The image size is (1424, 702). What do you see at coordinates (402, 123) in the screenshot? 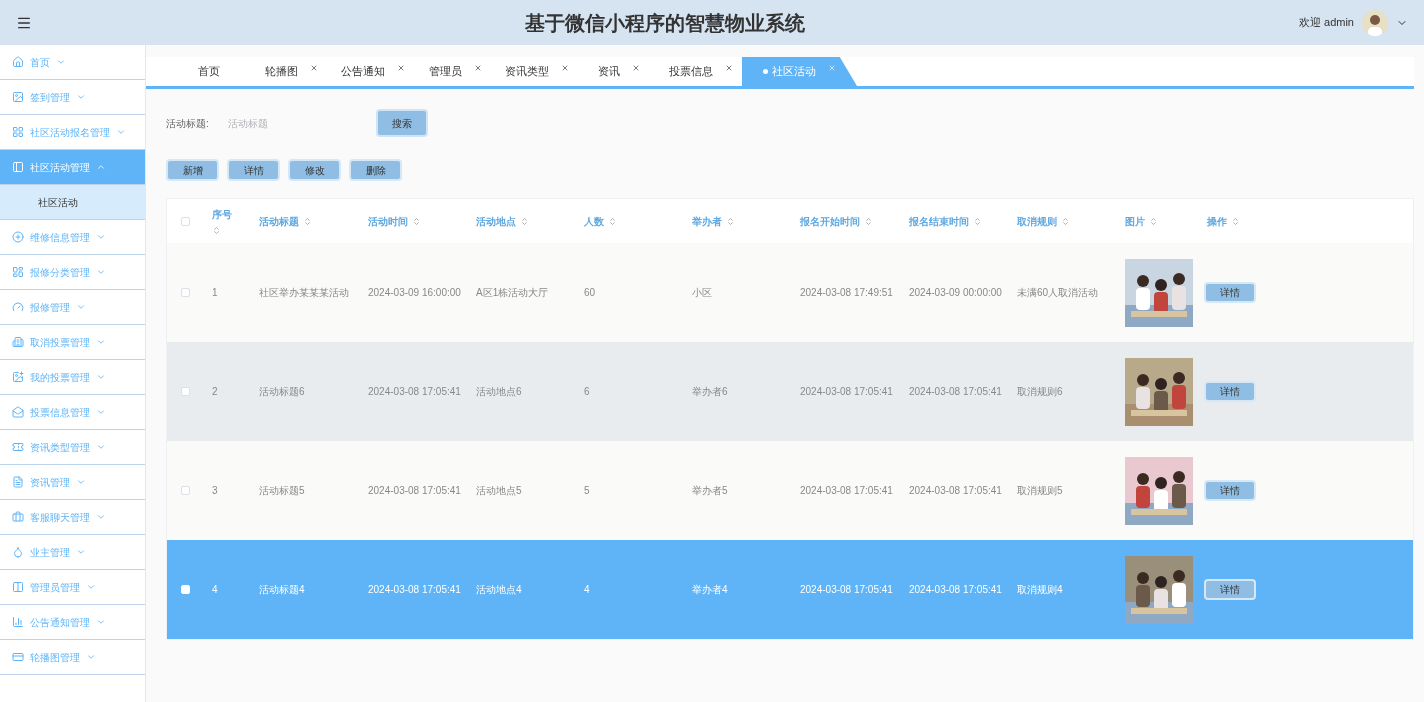
I see `search-button: 搜索` at bounding box center [402, 123].